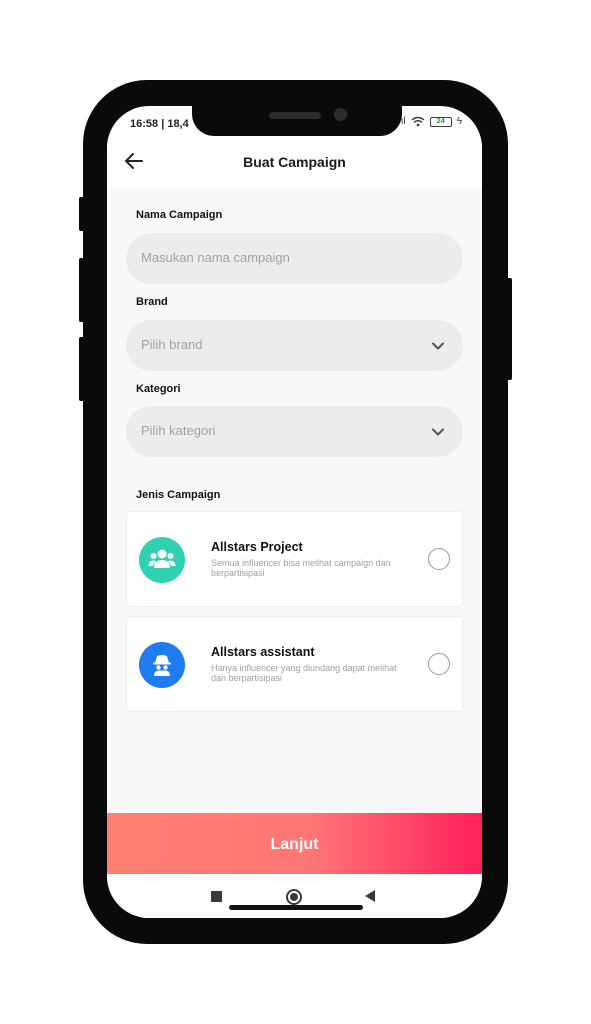 This screenshot has width=591, height=1024. I want to click on brand-select: Pilih brand, so click(294, 345).